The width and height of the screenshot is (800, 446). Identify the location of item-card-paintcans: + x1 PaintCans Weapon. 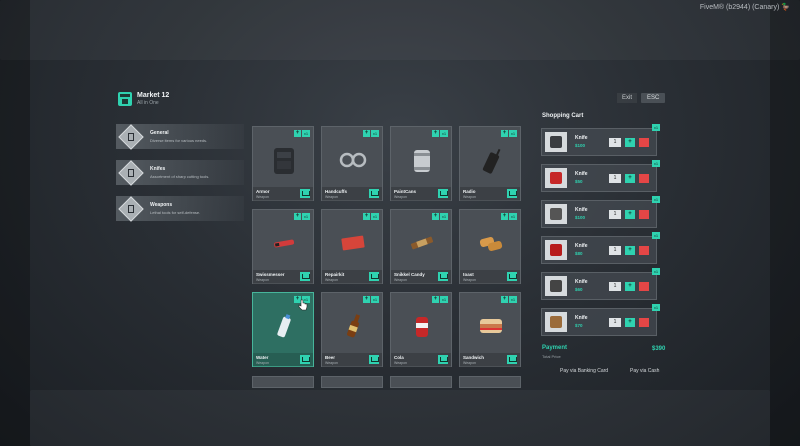
(421, 163).